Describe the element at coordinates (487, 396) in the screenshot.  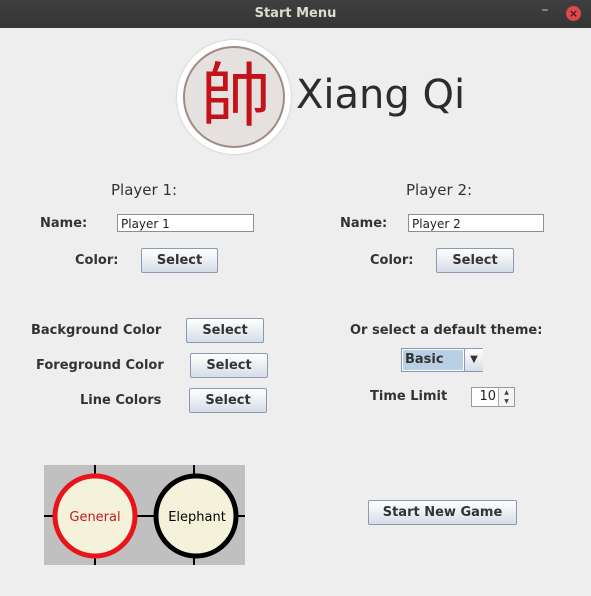
I see `time-limit-value: 10` at that location.